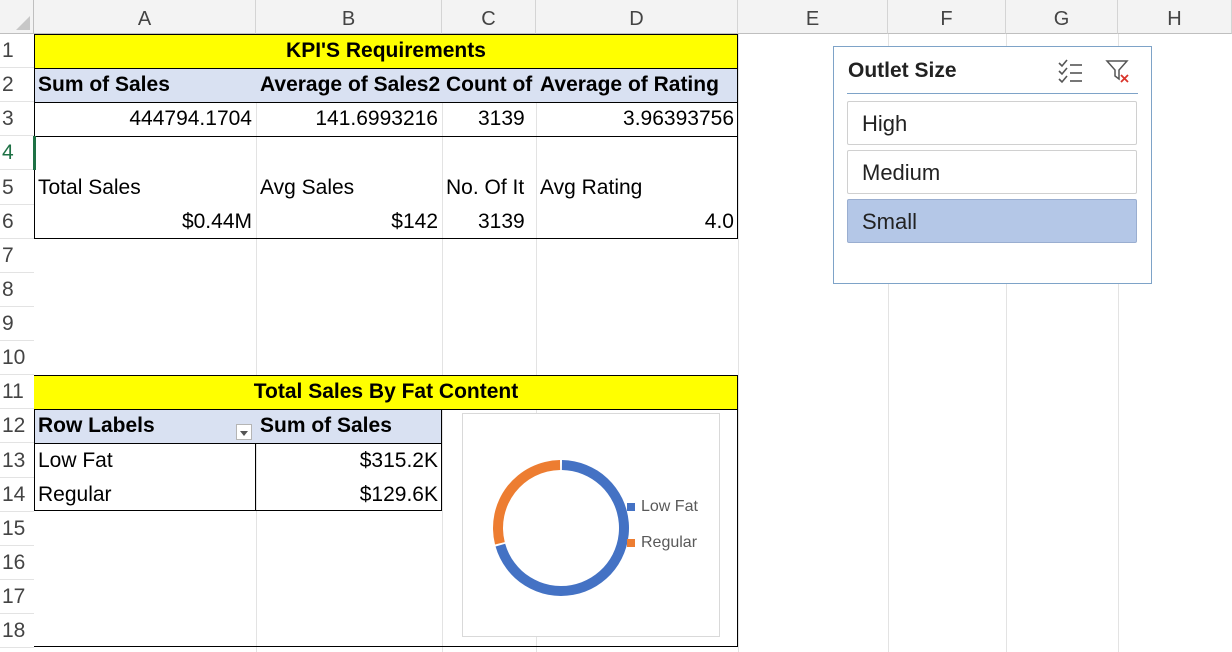 The image size is (1232, 652). What do you see at coordinates (992, 221) in the screenshot?
I see `slicer-item-small: Small` at bounding box center [992, 221].